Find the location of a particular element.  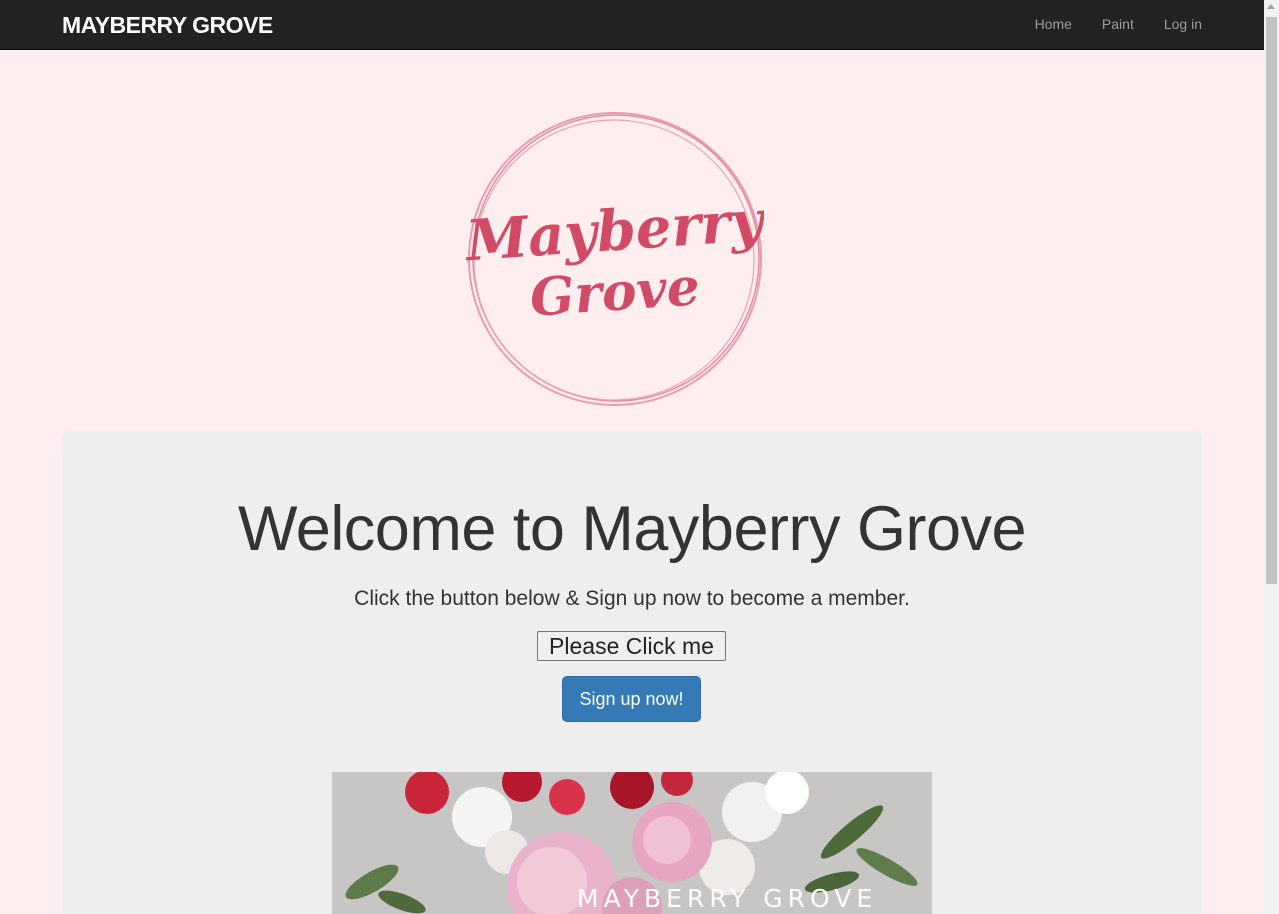

scroll-up-arrow-icon is located at coordinates (1271, 6).